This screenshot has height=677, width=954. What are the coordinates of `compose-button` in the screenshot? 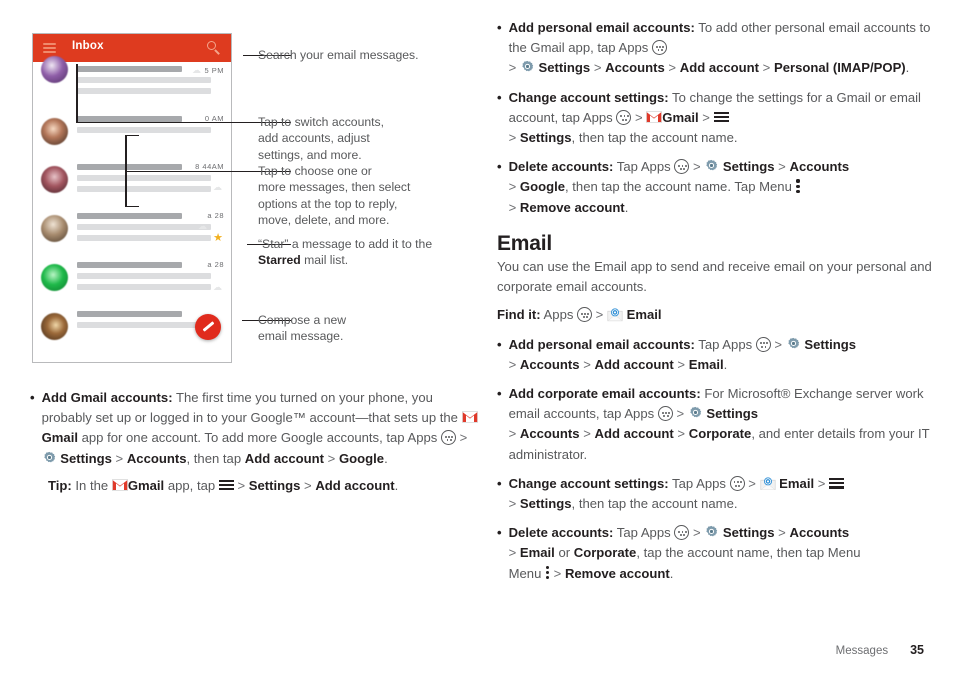 It's located at (208, 327).